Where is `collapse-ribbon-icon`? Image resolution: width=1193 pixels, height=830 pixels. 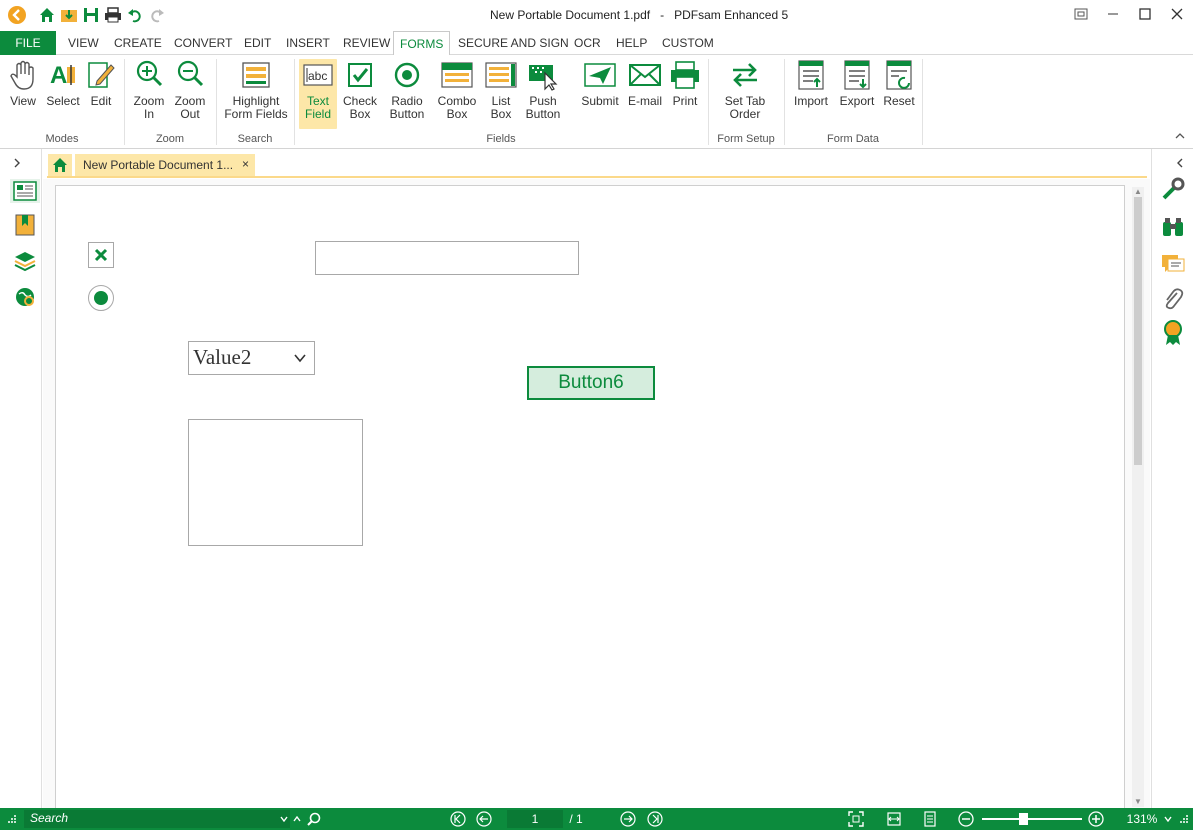 collapse-ribbon-icon is located at coordinates (1180, 136).